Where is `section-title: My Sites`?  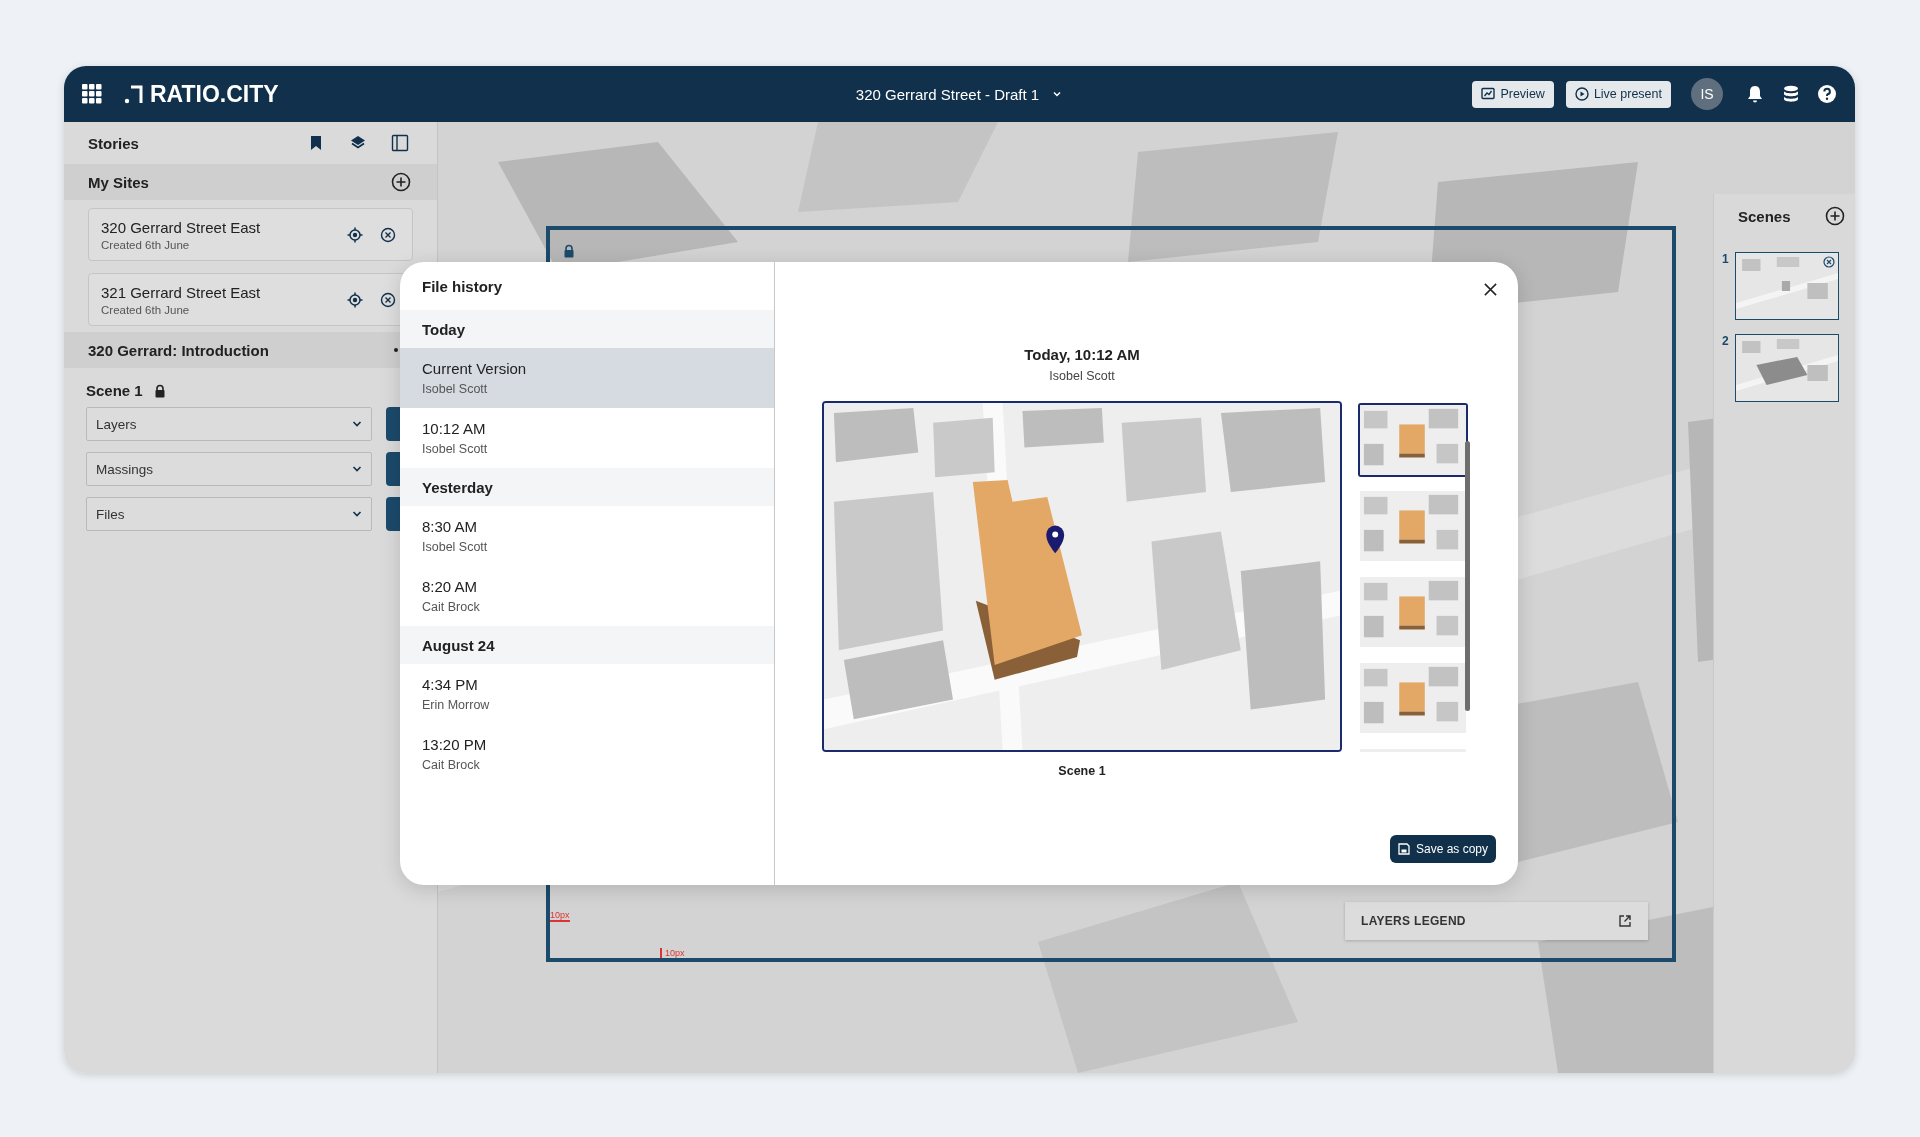
section-title: My Sites is located at coordinates (118, 182).